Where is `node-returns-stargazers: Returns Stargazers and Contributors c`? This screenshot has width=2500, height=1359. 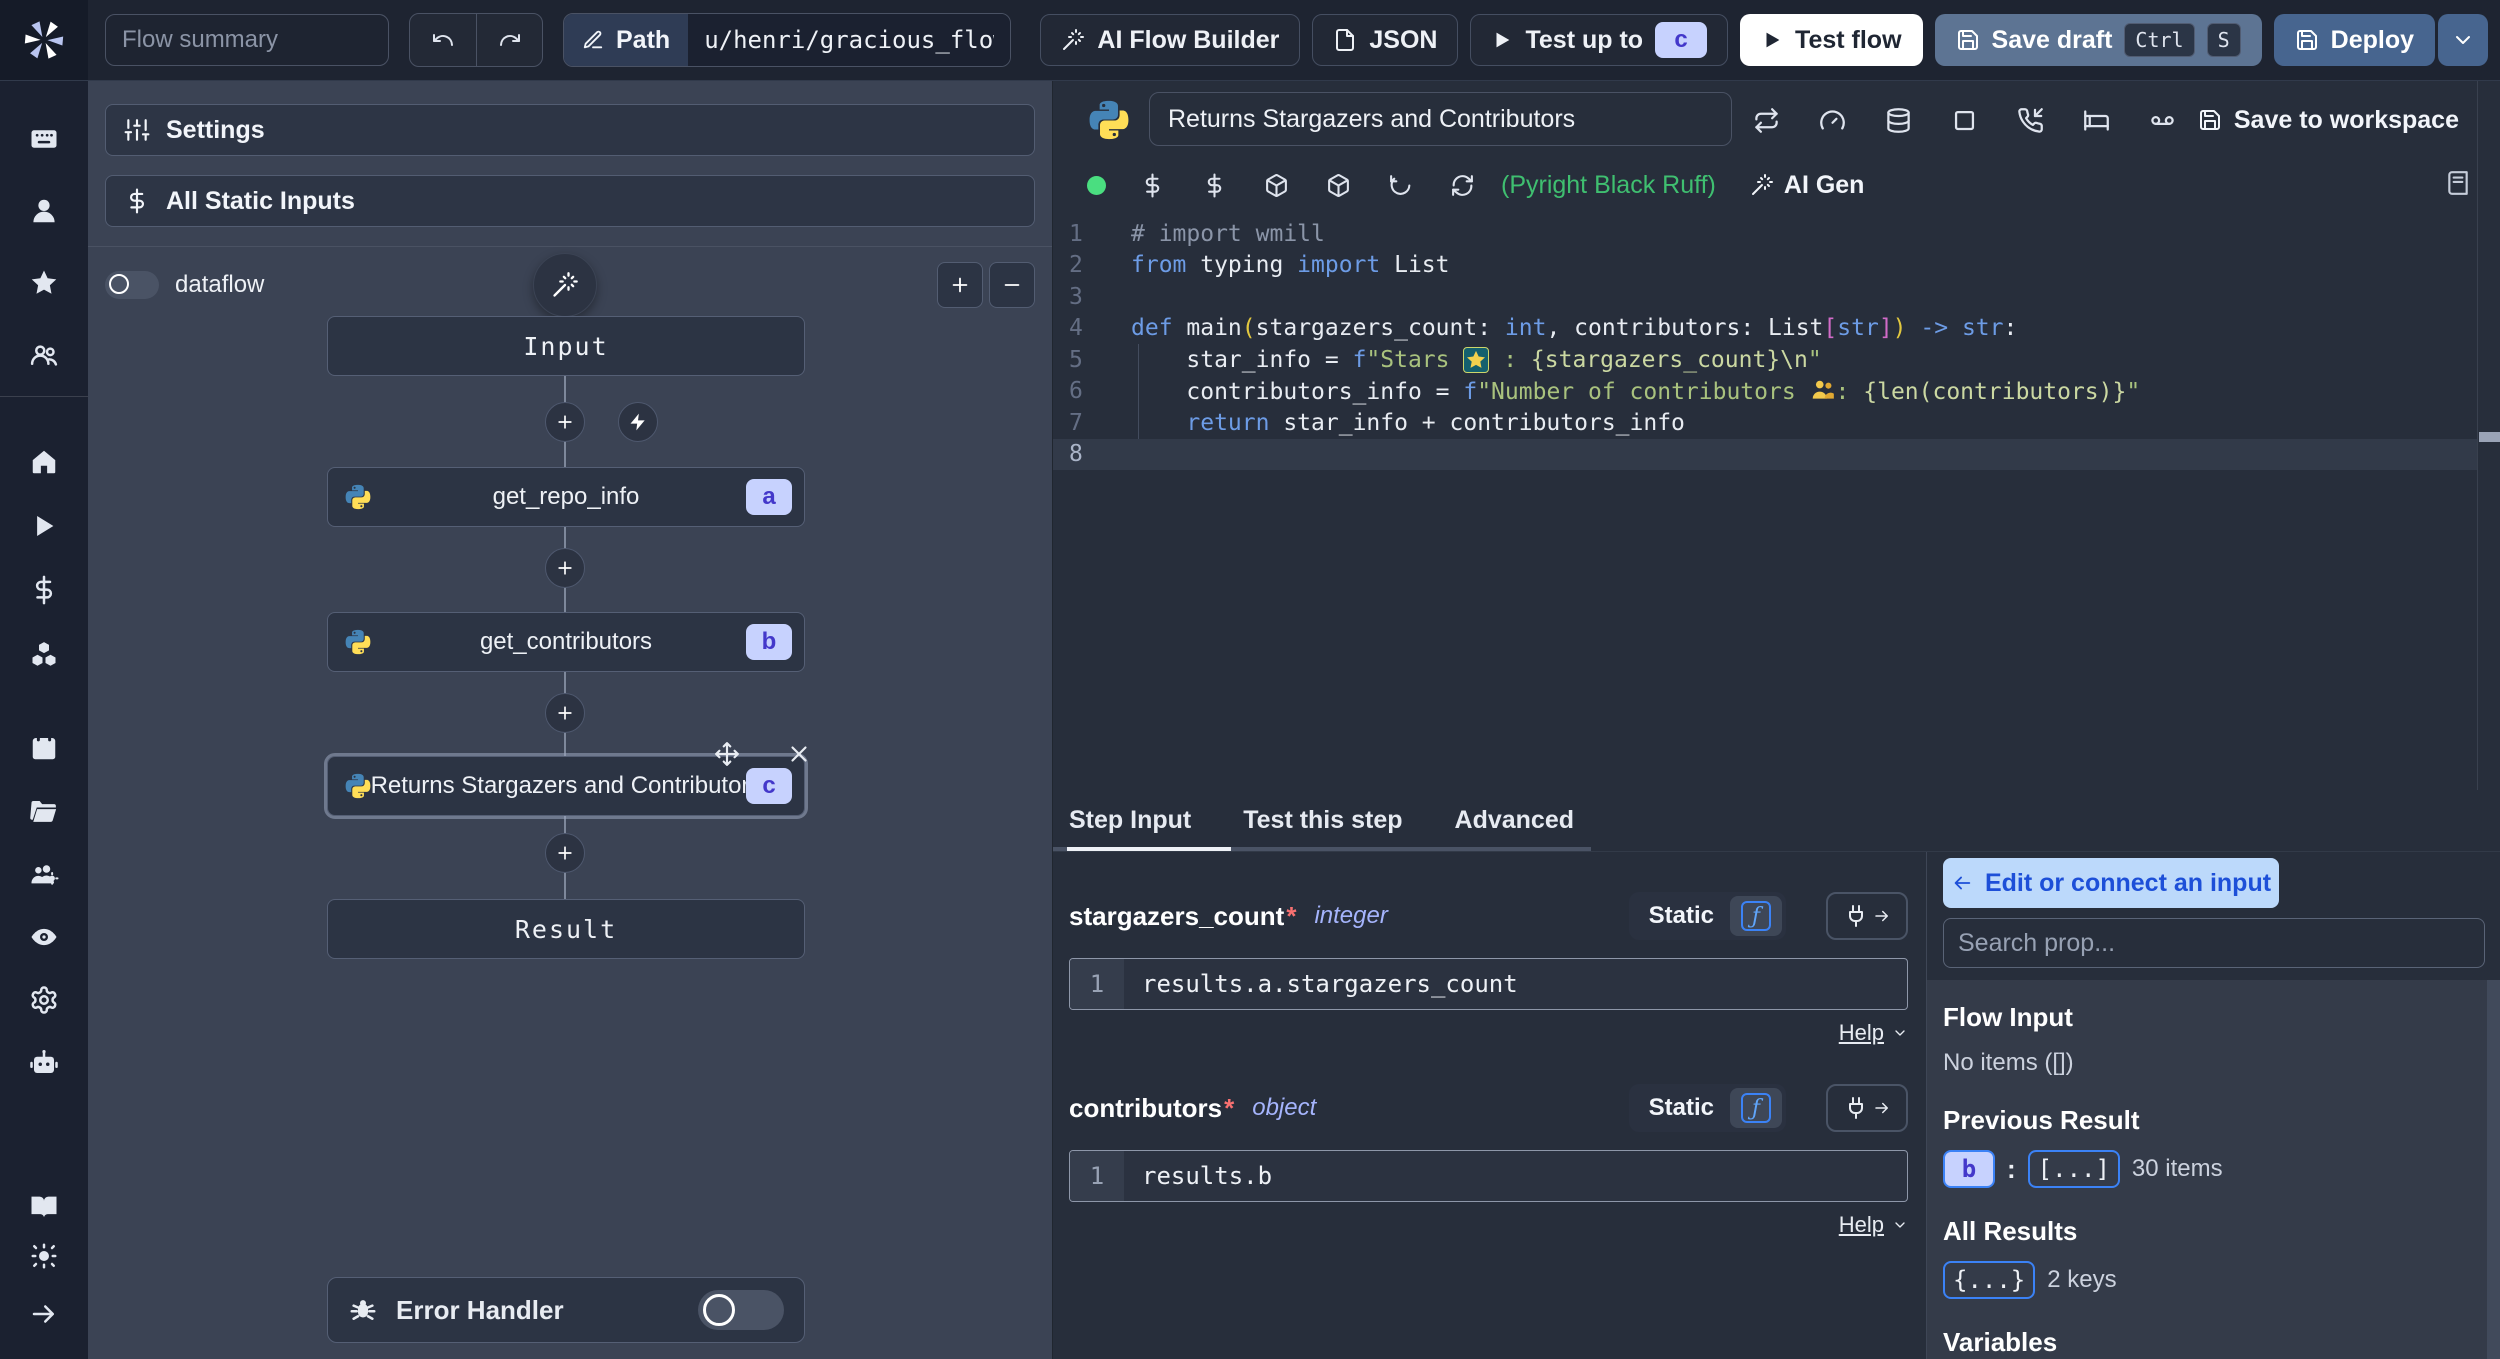 node-returns-stargazers: Returns Stargazers and Contributors c is located at coordinates (566, 780).